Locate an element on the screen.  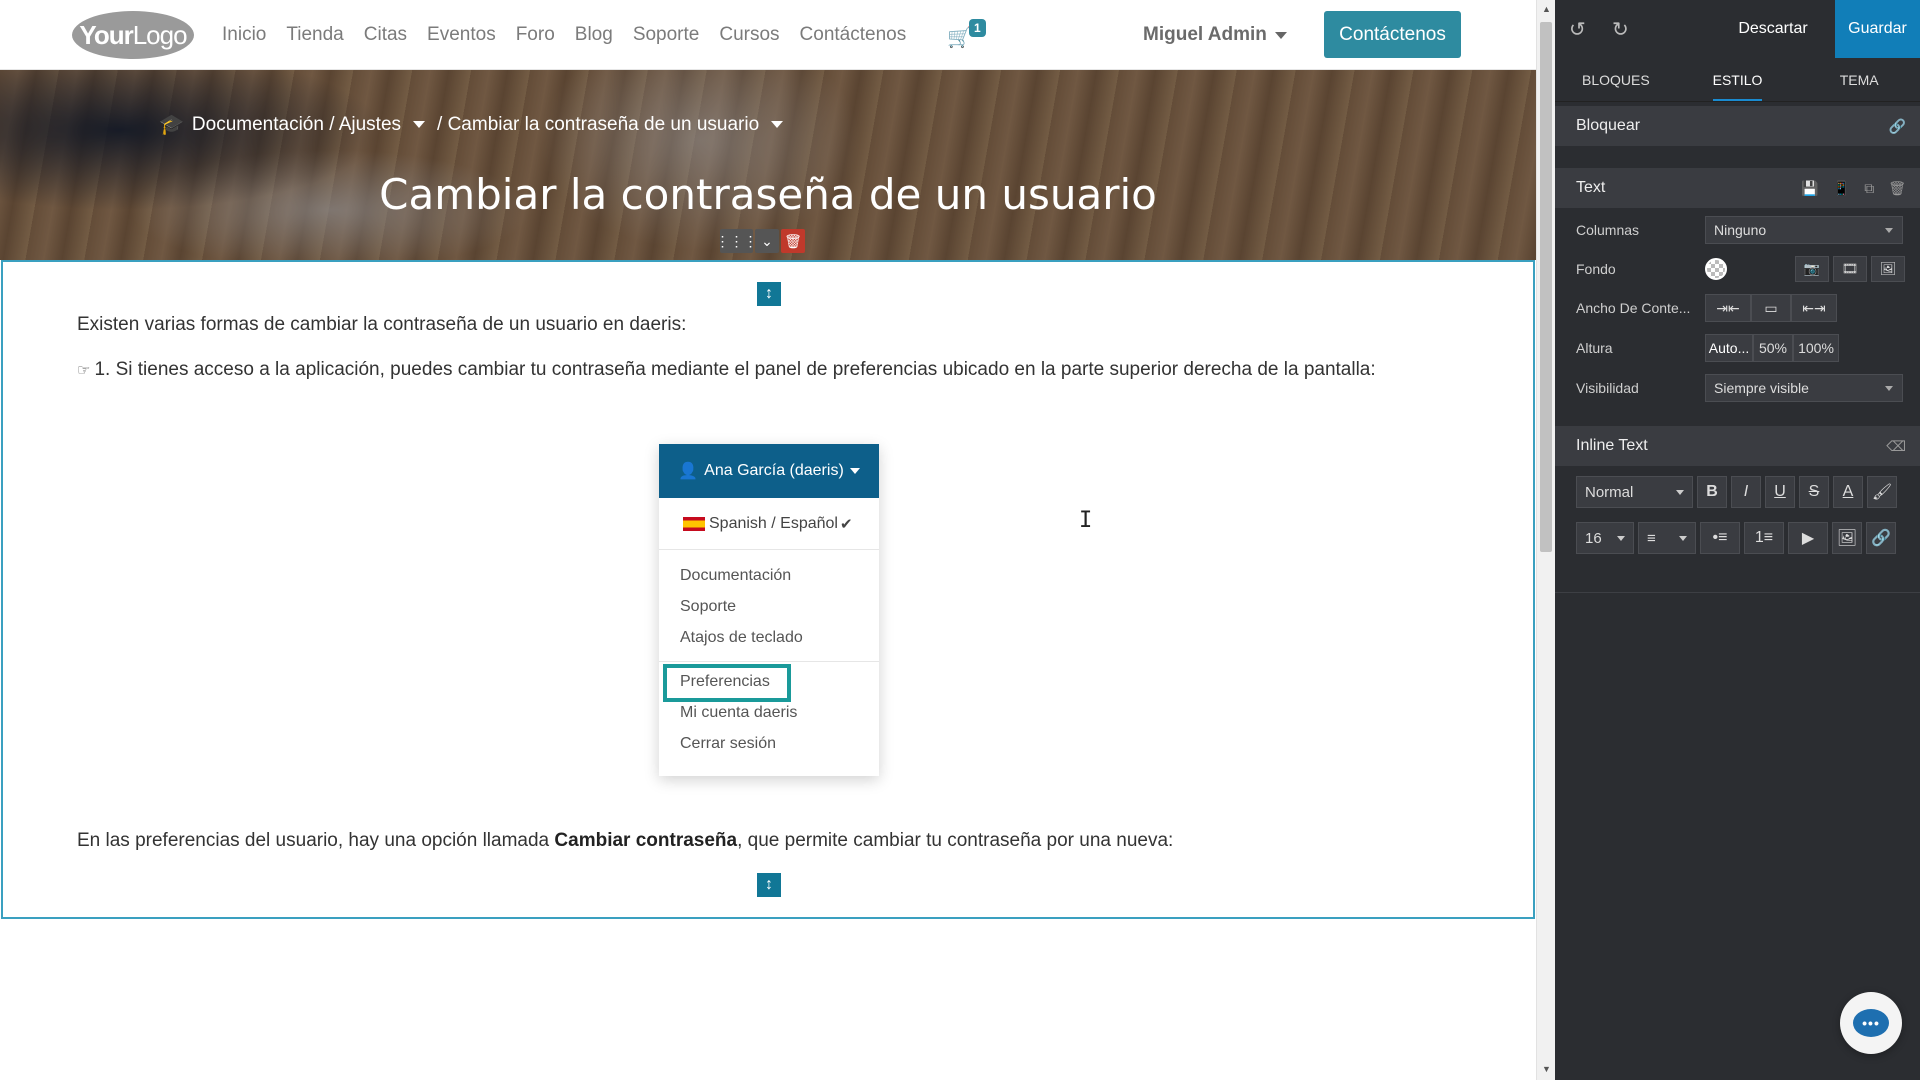
columns-select: Ninguno is located at coordinates (1804, 230).